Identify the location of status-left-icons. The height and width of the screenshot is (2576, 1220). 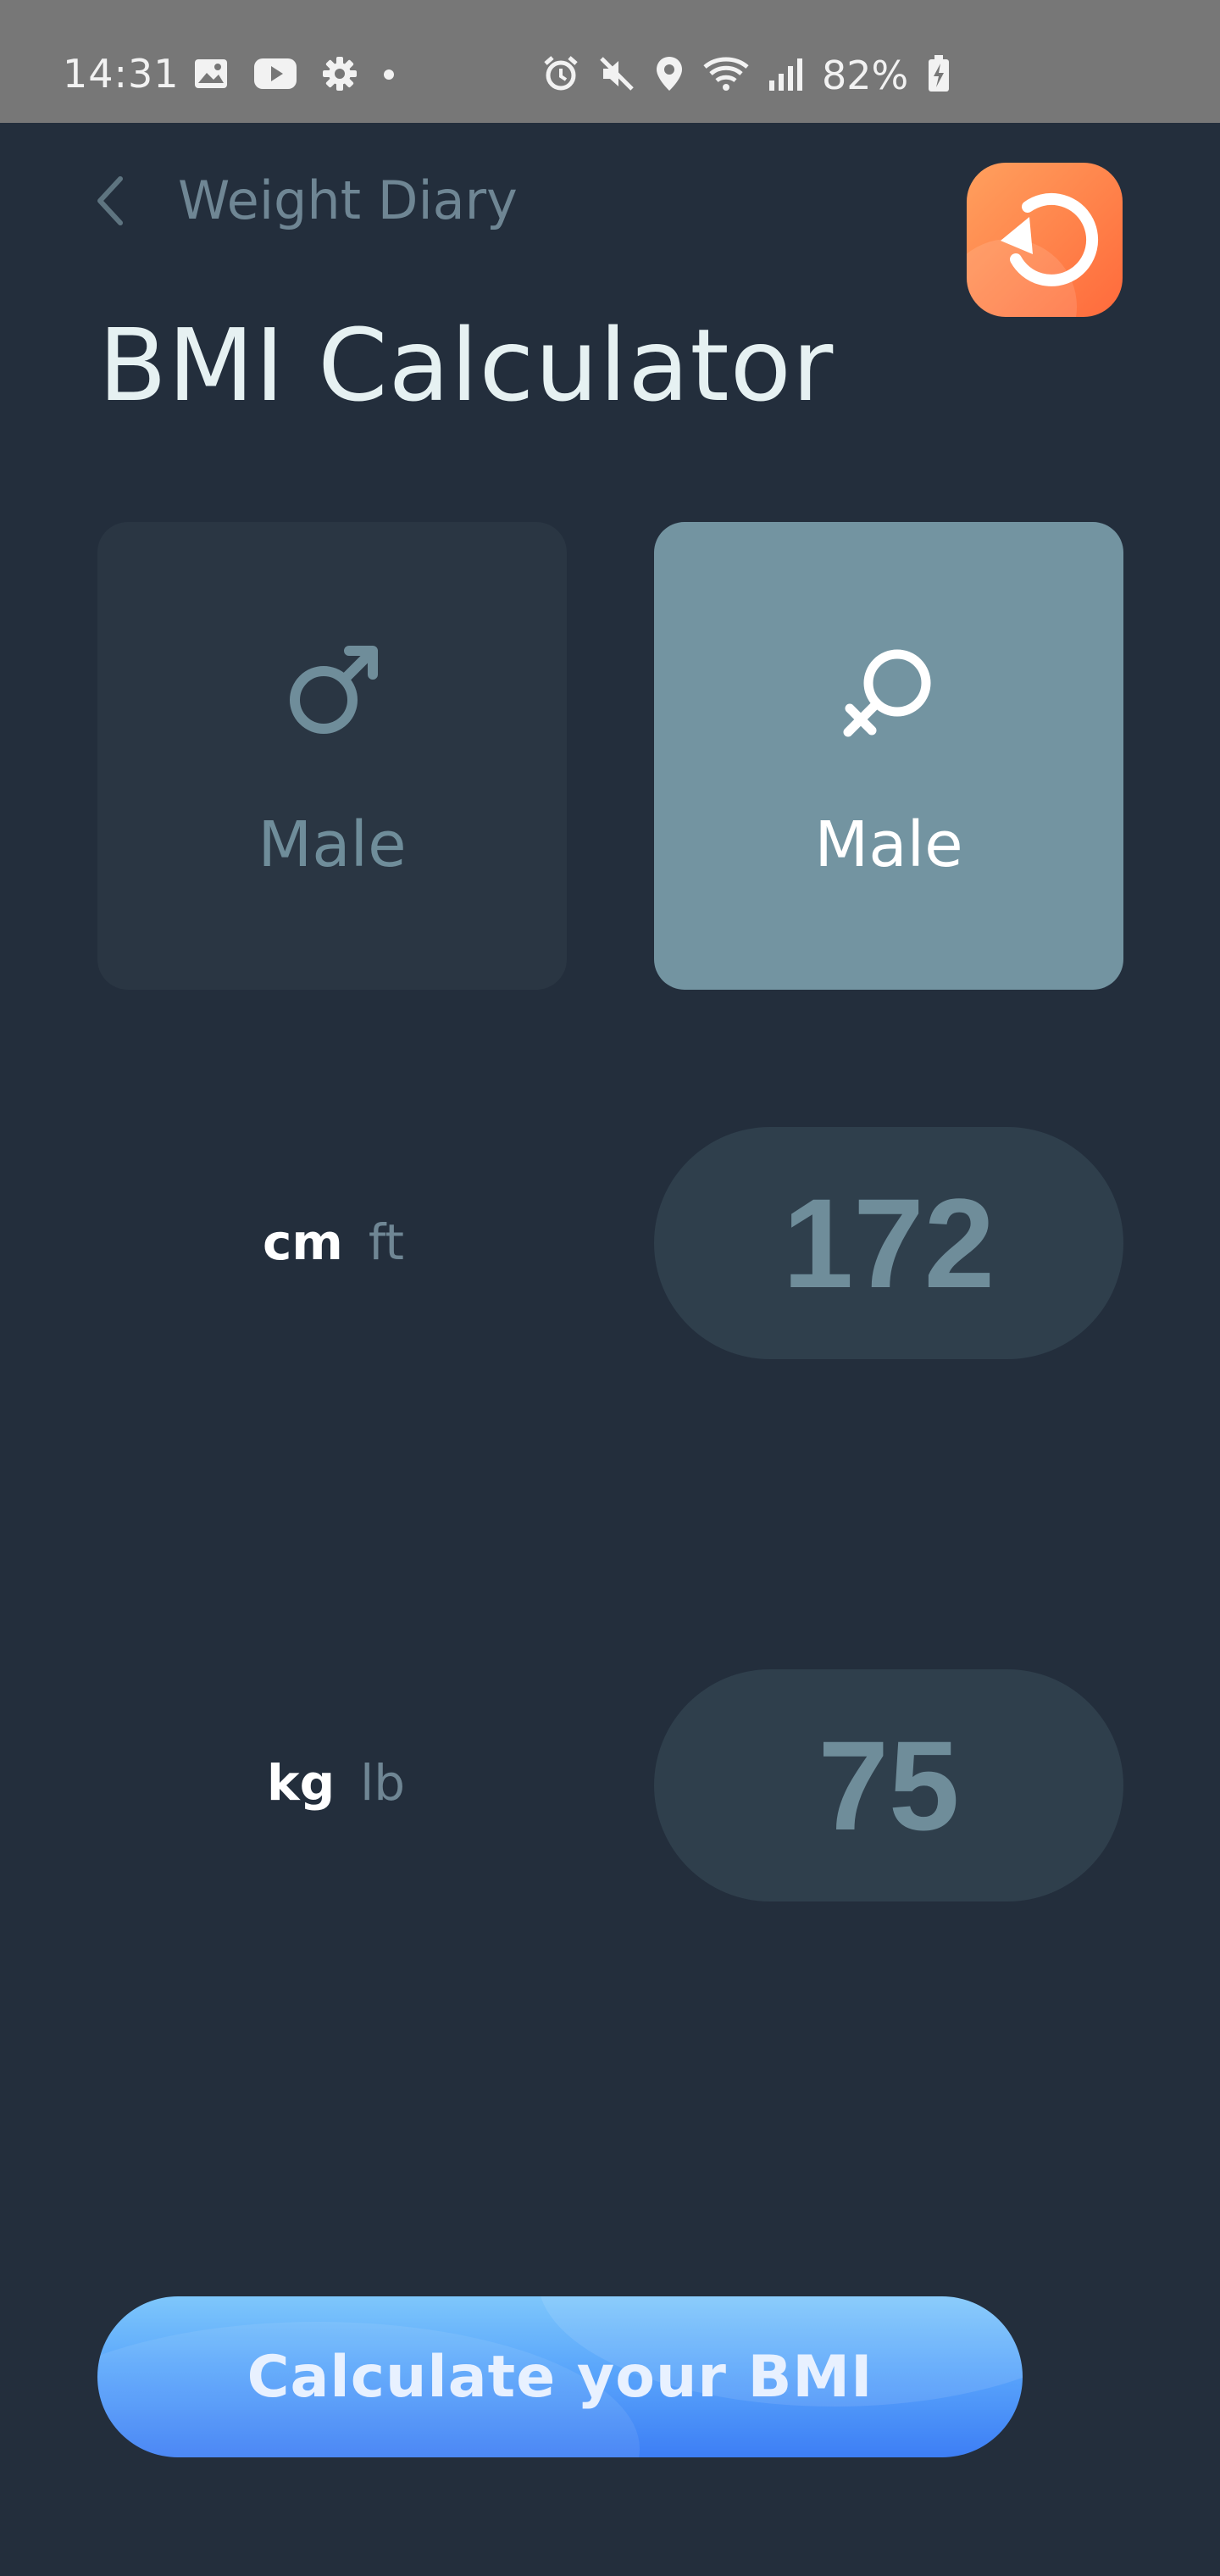
(294, 75).